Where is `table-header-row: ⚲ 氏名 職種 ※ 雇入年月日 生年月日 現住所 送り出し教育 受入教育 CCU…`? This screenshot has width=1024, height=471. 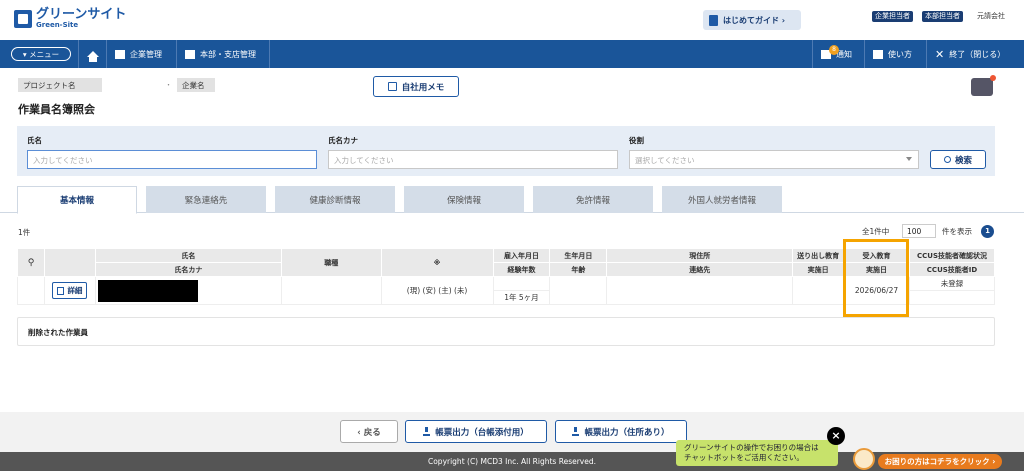
table-header-row: ⚲ 氏名 職種 ※ 雇入年月日 生年月日 現住所 送り出し教育 受入教育 CCU… is located at coordinates (506, 262).